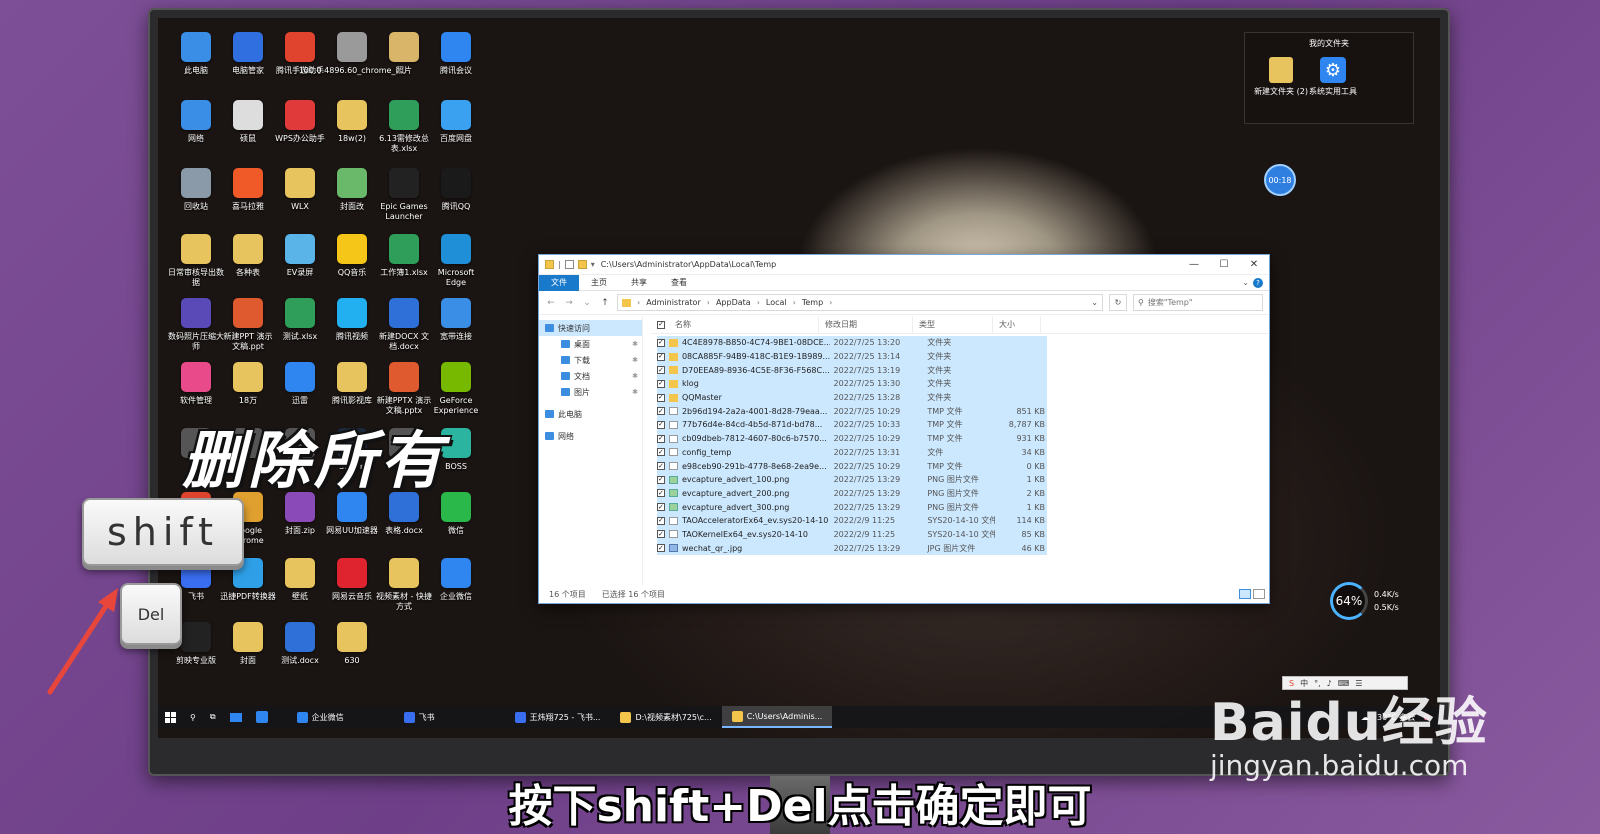  What do you see at coordinates (1280, 180) in the screenshot?
I see `recording-timer: 00:18` at bounding box center [1280, 180].